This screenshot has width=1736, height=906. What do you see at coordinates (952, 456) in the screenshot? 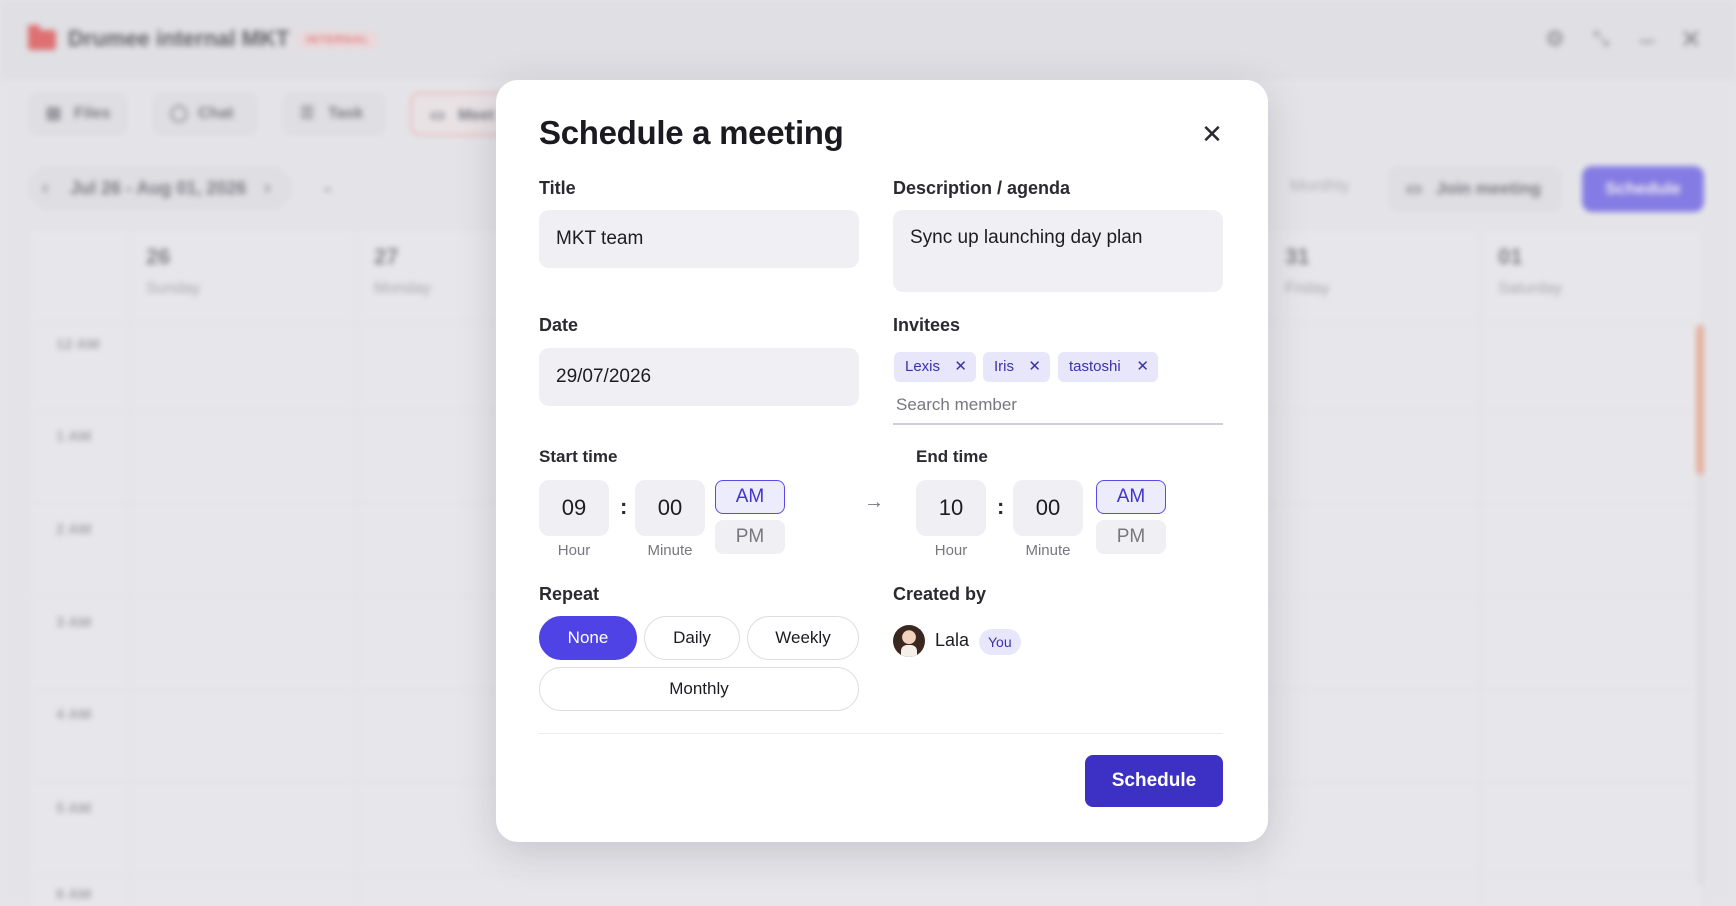
I see `end-time-label: End time` at bounding box center [952, 456].